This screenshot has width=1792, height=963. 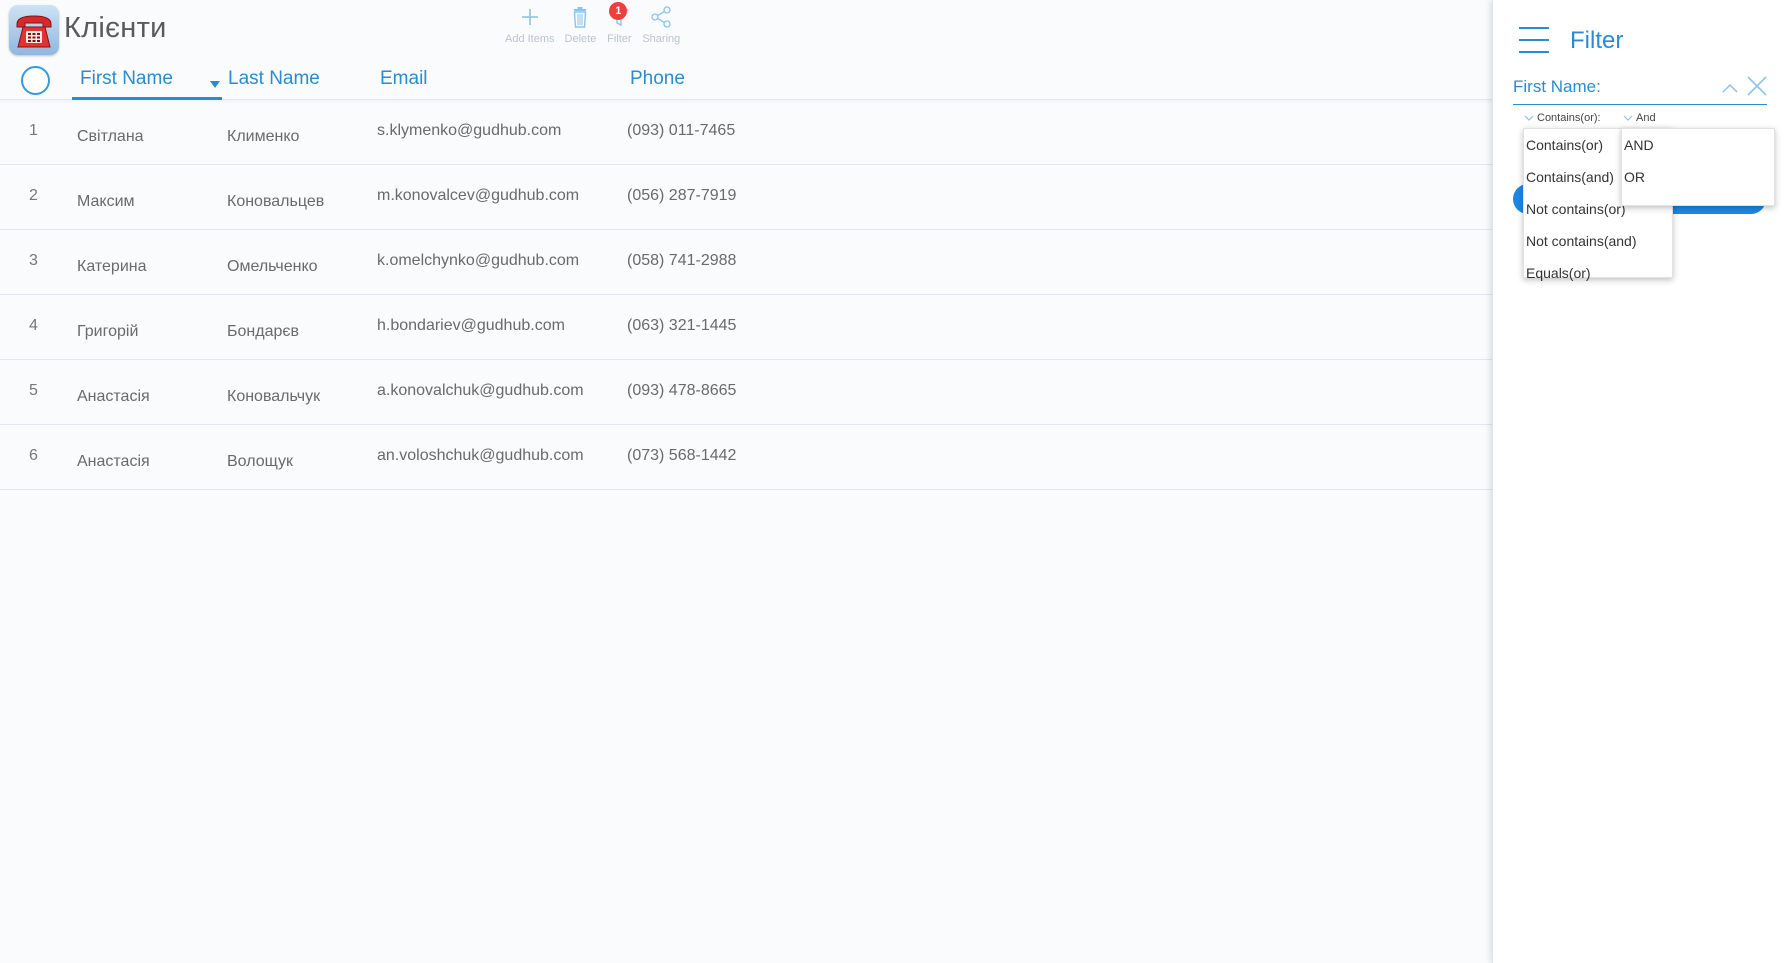 I want to click on column-header-last-name: Last Name, so click(x=265, y=79).